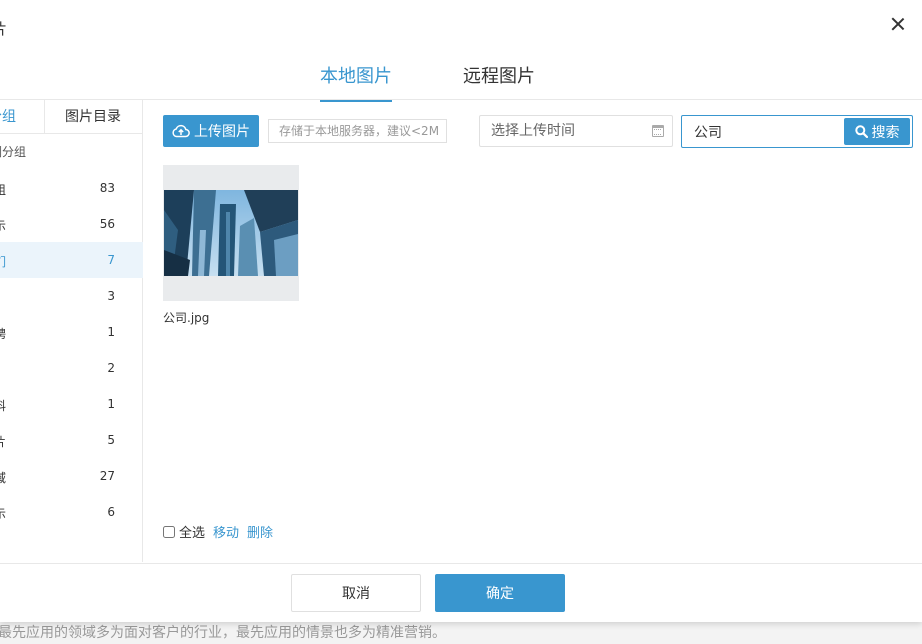 This screenshot has width=922, height=644. What do you see at coordinates (3, 334) in the screenshot?
I see `group-name: 聘` at bounding box center [3, 334].